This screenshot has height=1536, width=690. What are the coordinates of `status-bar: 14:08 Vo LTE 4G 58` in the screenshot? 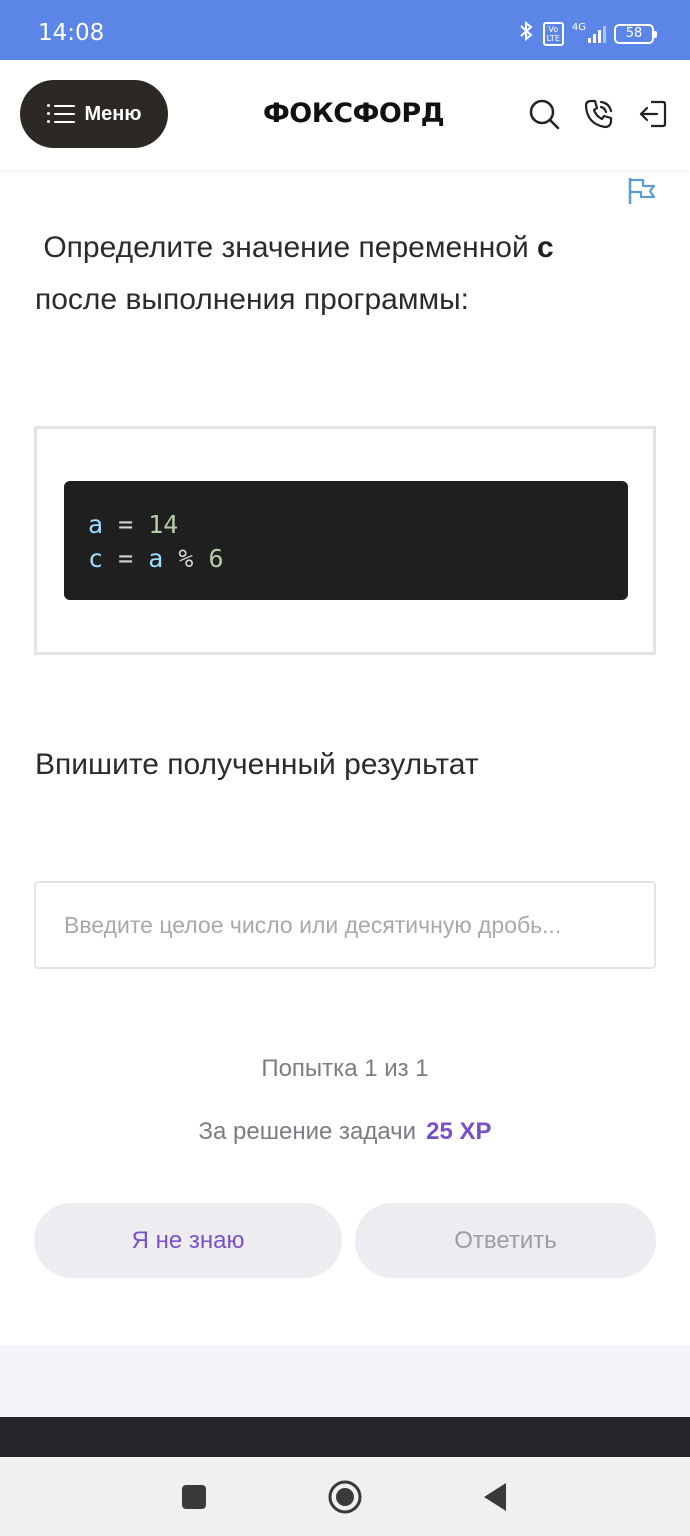 It's located at (345, 30).